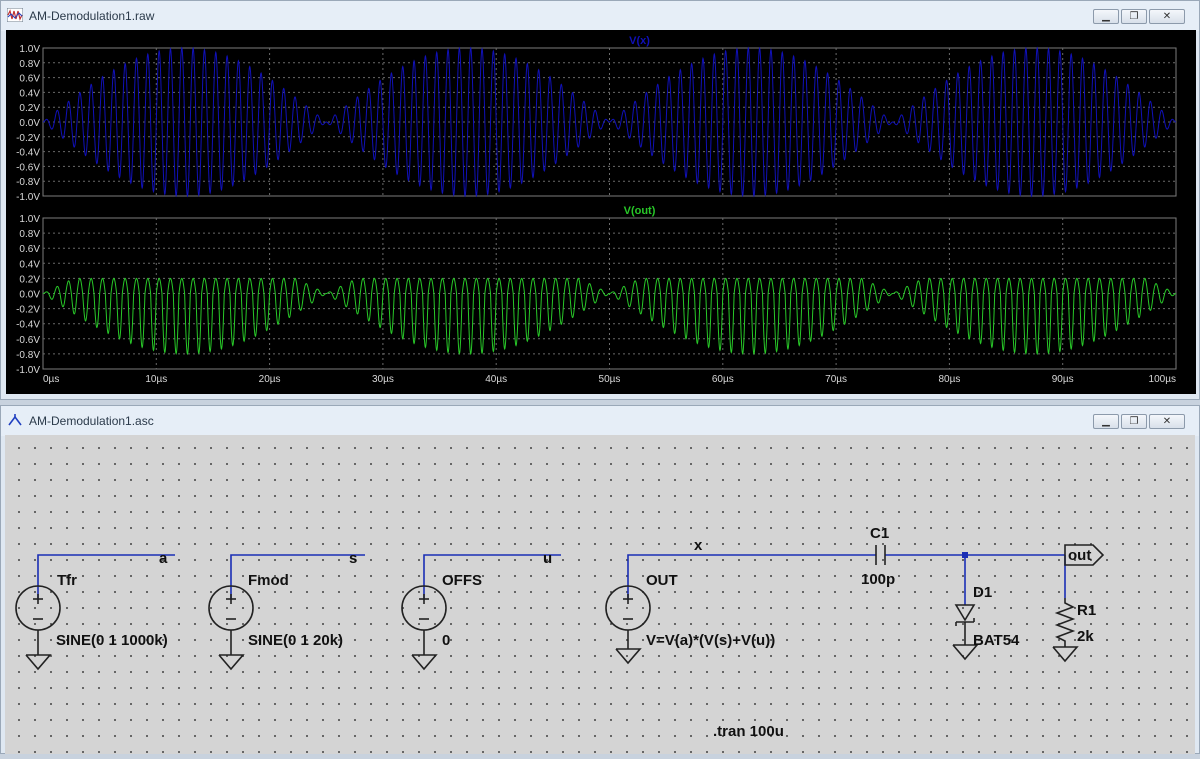  What do you see at coordinates (1162, 379) in the screenshot?
I see `x-tick-label: 100µs` at bounding box center [1162, 379].